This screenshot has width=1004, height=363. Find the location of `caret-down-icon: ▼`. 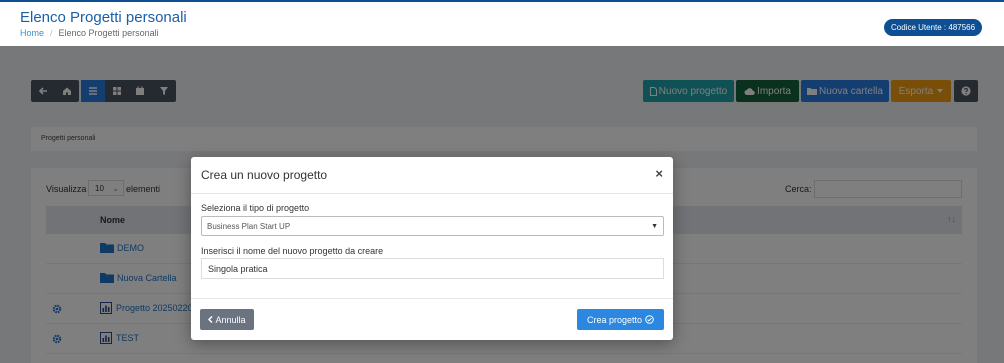

caret-down-icon: ▼ is located at coordinates (654, 226).